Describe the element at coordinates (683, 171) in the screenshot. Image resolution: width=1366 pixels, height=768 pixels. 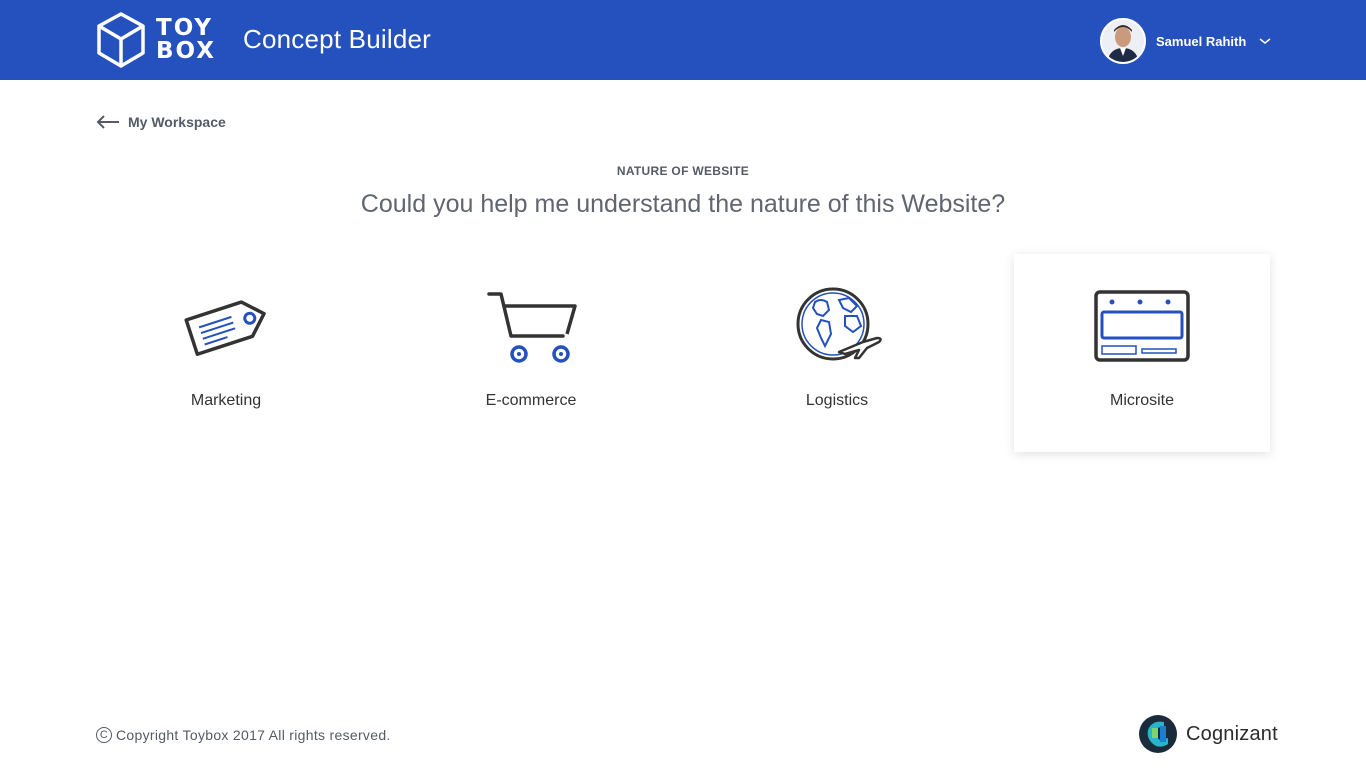
I see `section-eyebrow: NATURE OF WEBSITE` at that location.